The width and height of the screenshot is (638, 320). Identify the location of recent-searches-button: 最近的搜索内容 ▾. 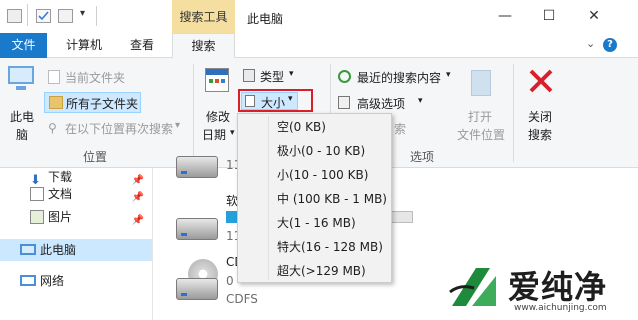
(398, 77).